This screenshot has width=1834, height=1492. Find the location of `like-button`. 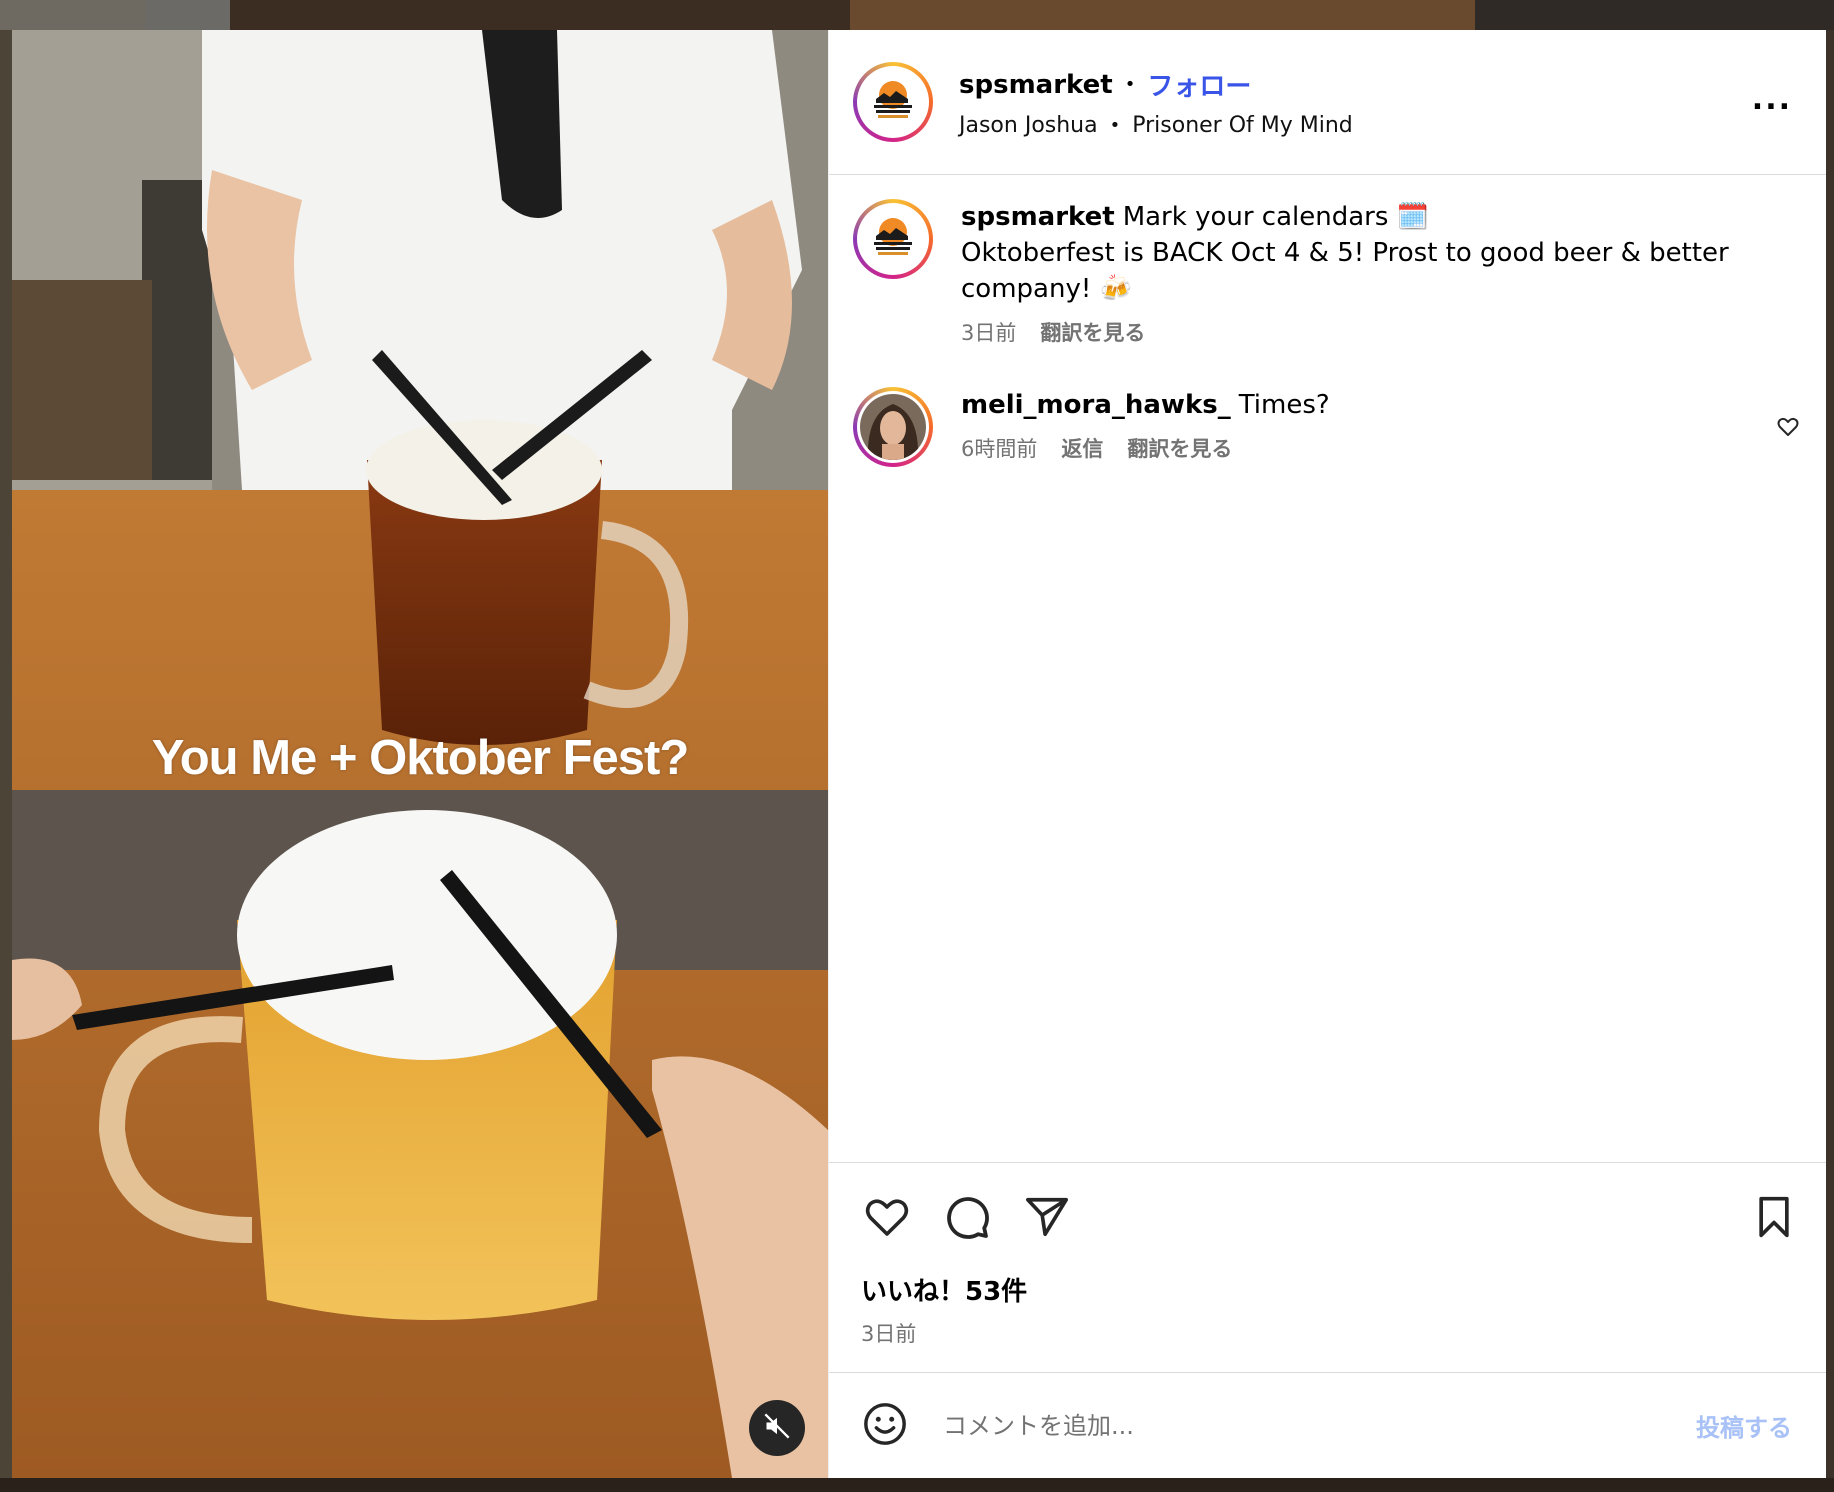

like-button is located at coordinates (887, 1219).